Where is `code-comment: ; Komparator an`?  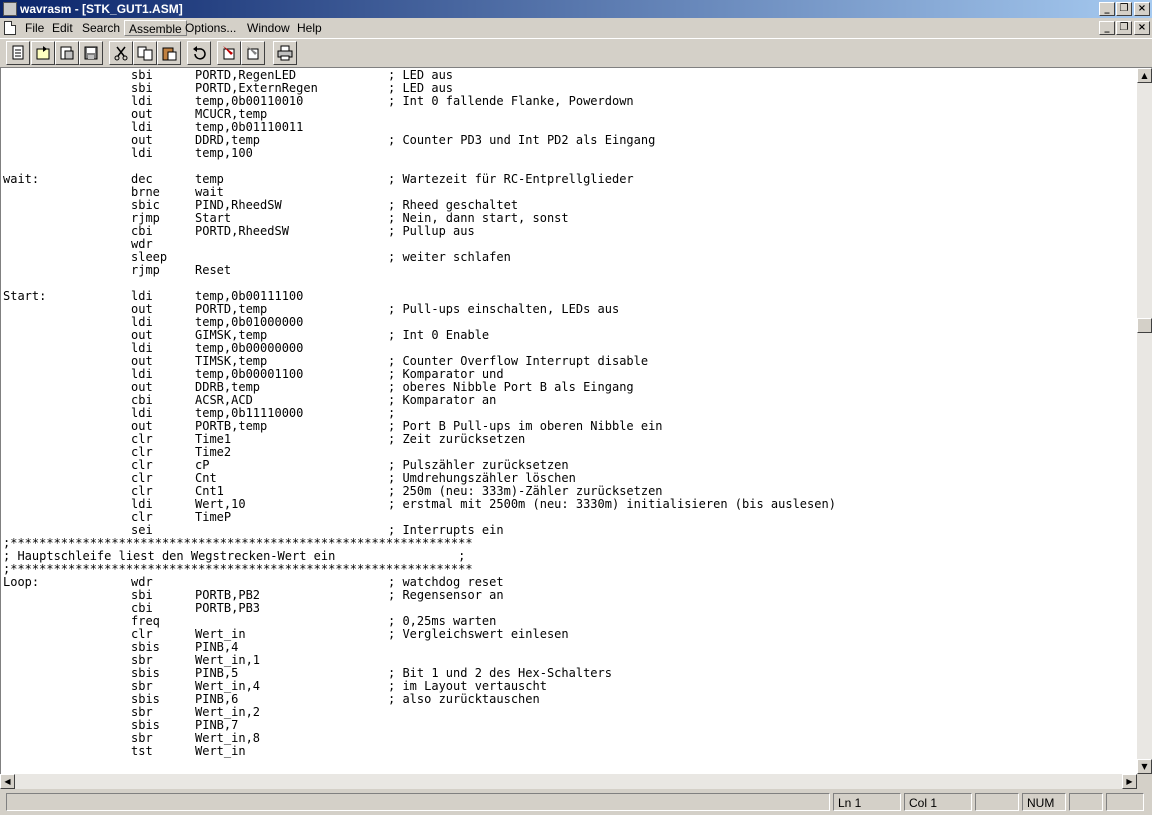 code-comment: ; Komparator an is located at coordinates (442, 400).